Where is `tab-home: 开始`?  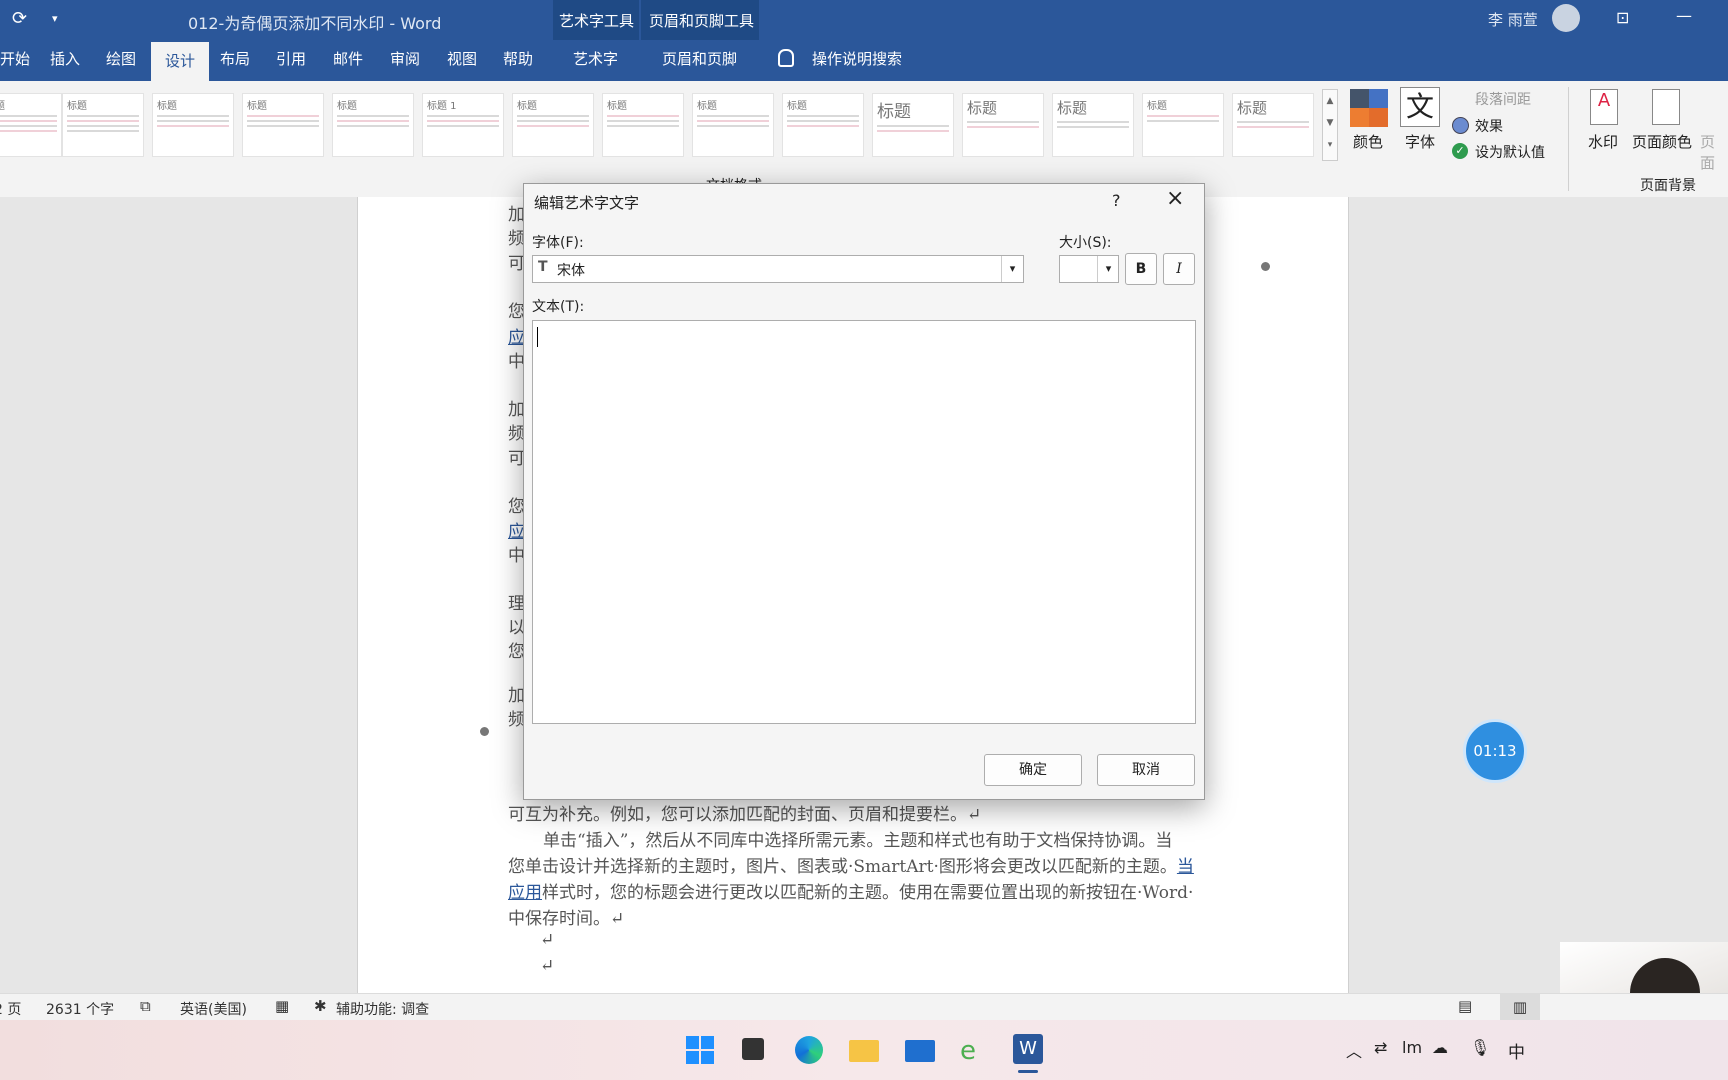 tab-home: 开始 is located at coordinates (17, 58).